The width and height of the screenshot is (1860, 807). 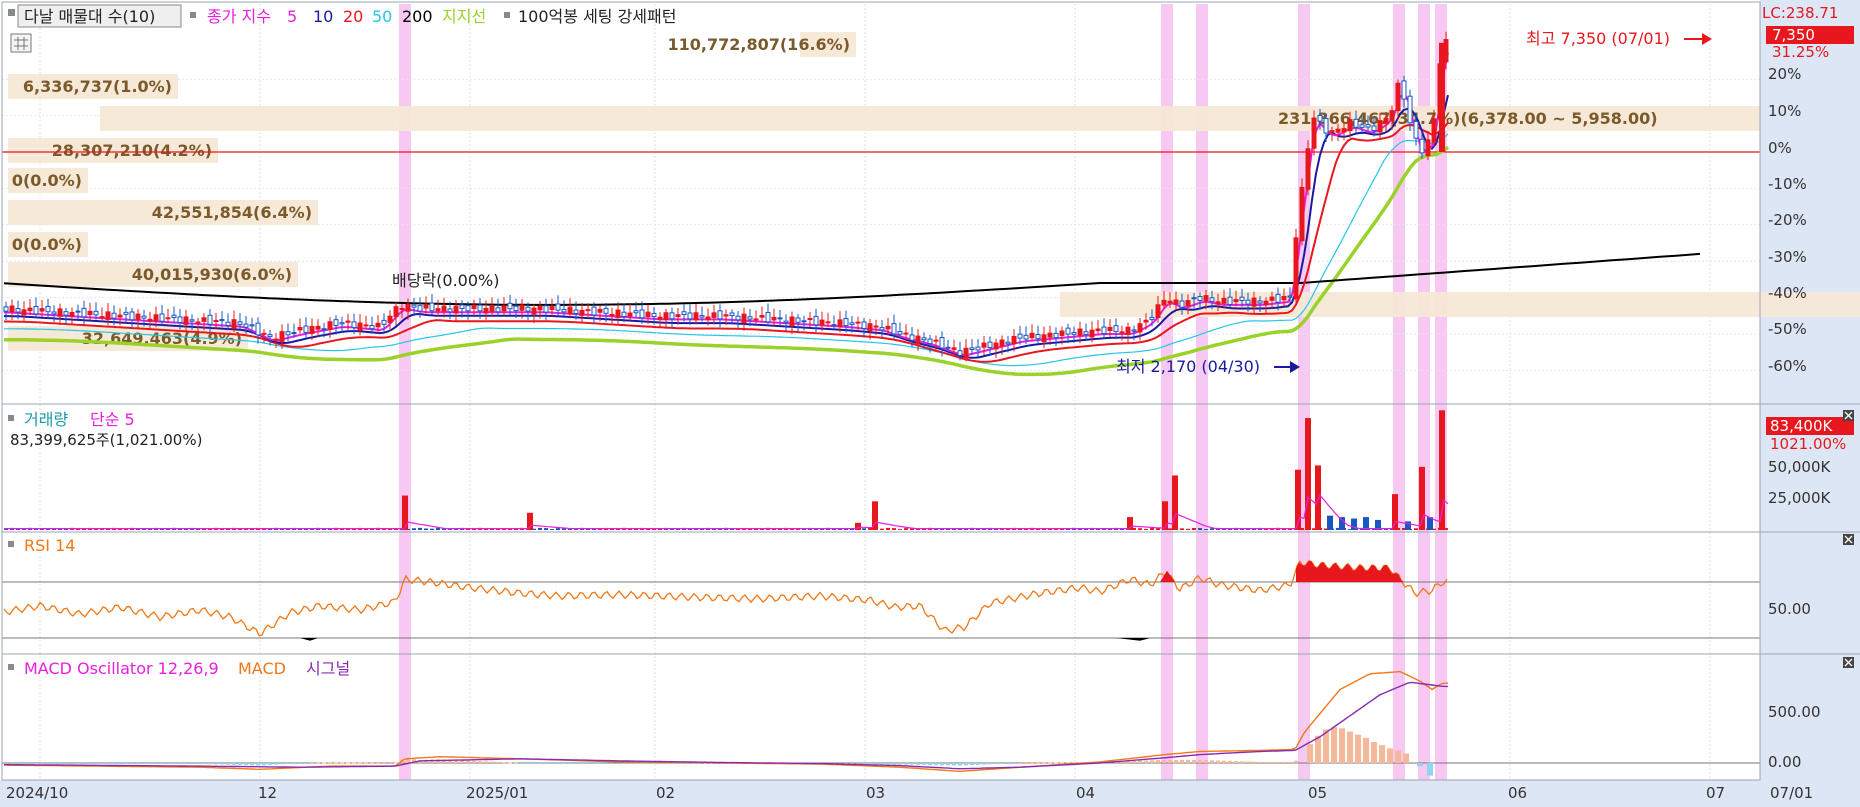 I want to click on price-y-tick: -20%, so click(x=1787, y=220).